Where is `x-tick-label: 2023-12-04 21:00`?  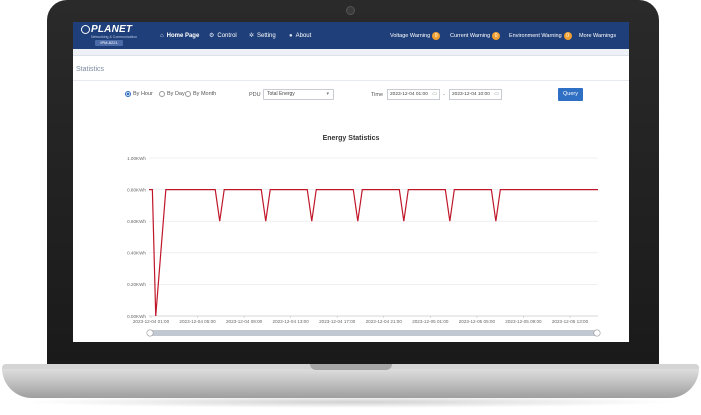 x-tick-label: 2023-12-04 21:00 is located at coordinates (384, 321).